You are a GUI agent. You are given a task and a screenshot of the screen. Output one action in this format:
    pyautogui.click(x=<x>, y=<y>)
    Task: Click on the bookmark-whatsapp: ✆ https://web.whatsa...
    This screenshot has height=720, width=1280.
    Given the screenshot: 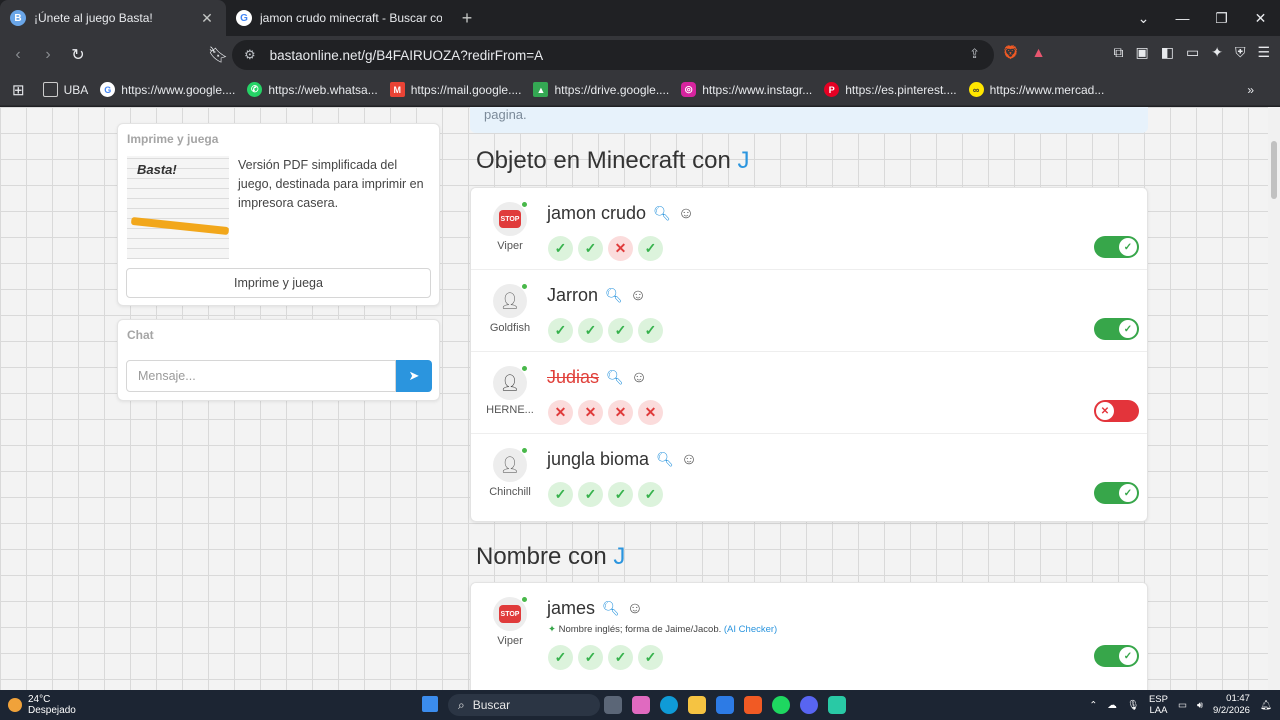 What is the action you would take?
    pyautogui.click(x=312, y=89)
    